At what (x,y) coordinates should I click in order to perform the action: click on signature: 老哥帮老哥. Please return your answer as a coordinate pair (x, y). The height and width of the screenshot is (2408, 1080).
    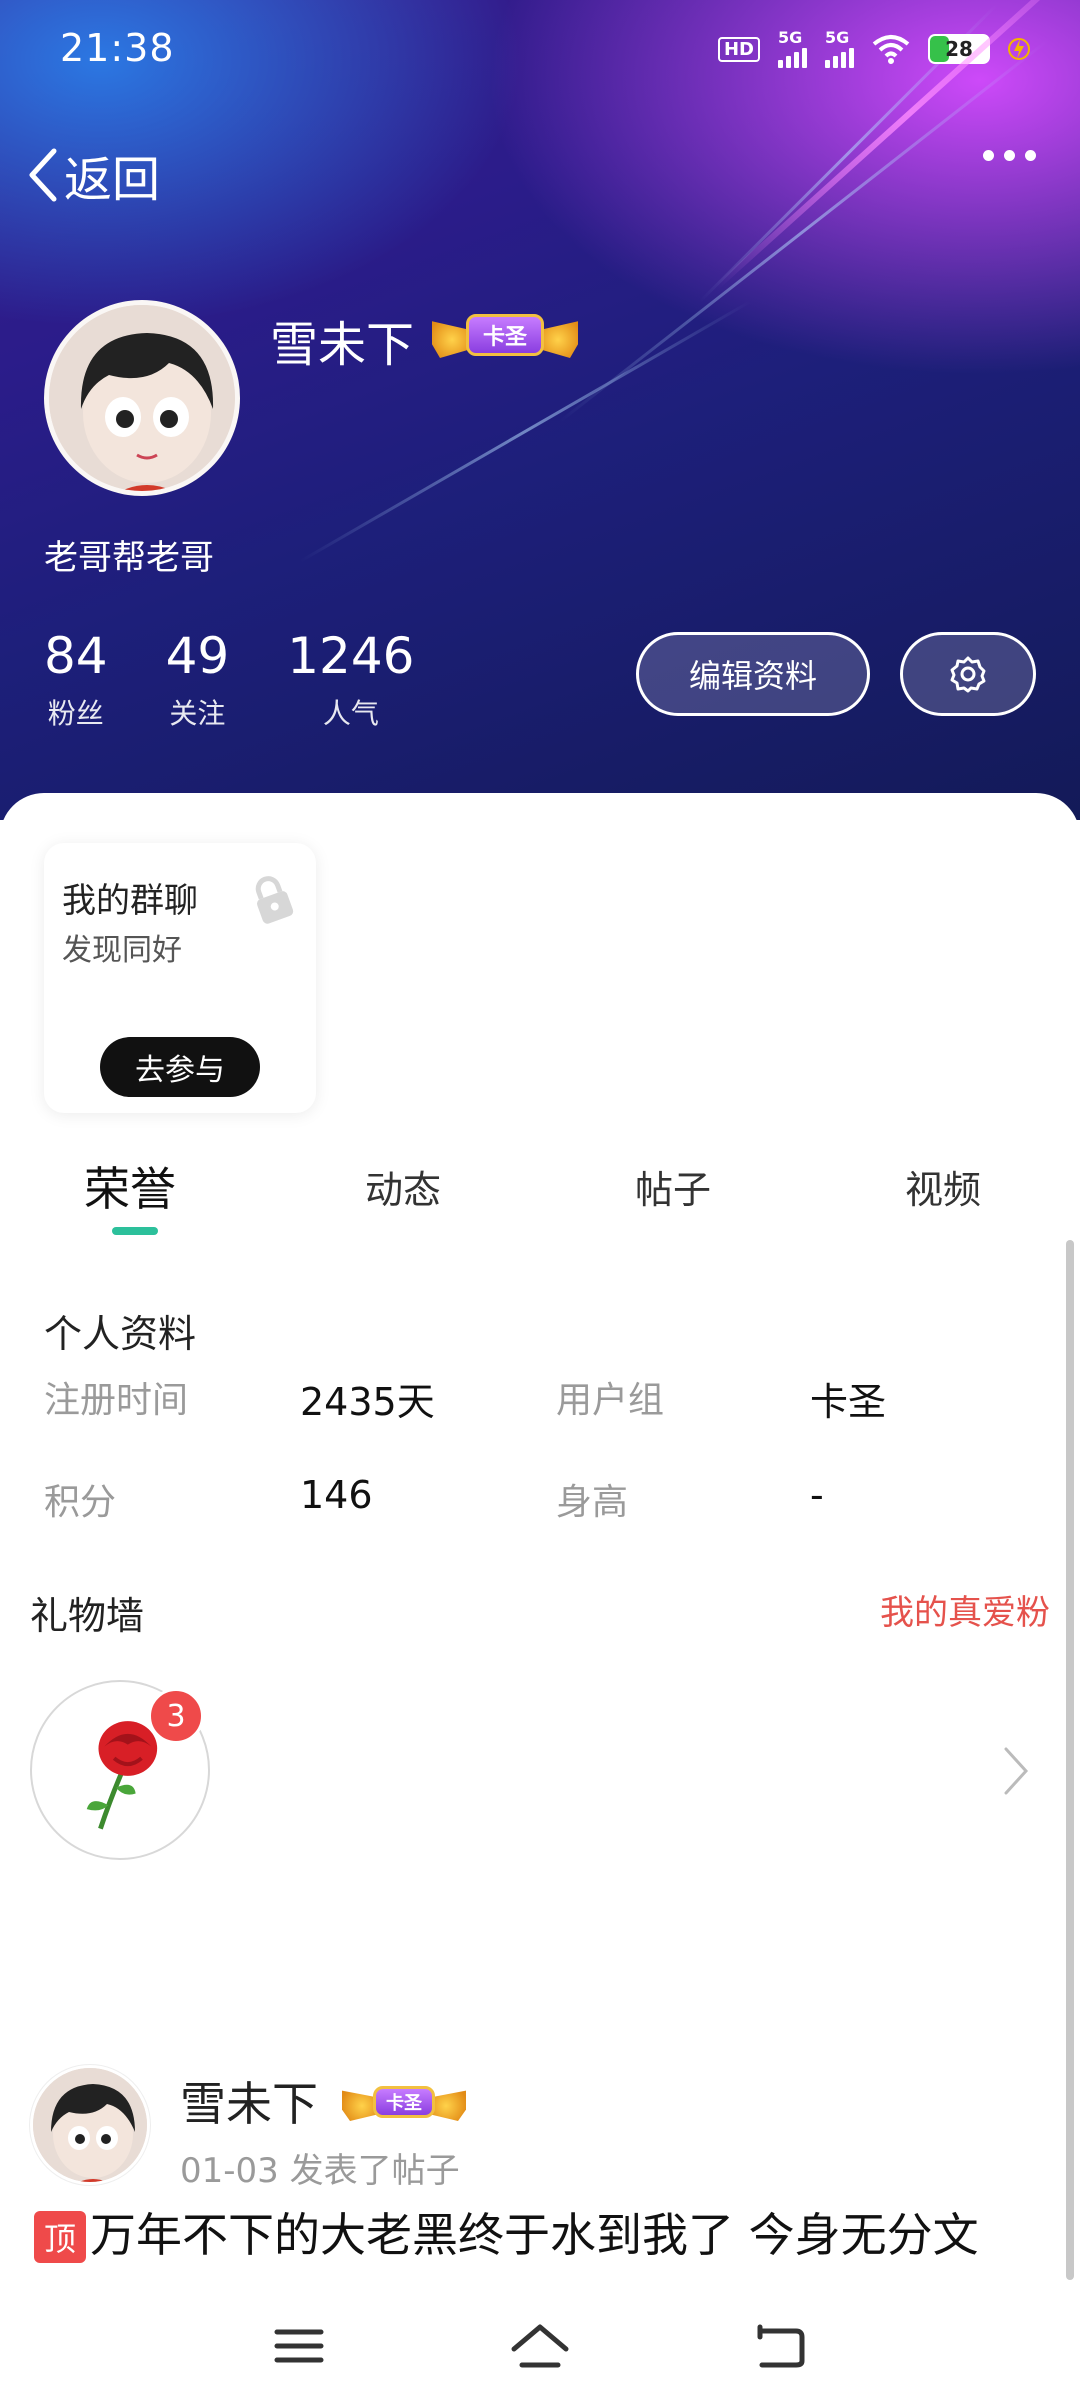
    Looking at the image, I should click on (129, 558).